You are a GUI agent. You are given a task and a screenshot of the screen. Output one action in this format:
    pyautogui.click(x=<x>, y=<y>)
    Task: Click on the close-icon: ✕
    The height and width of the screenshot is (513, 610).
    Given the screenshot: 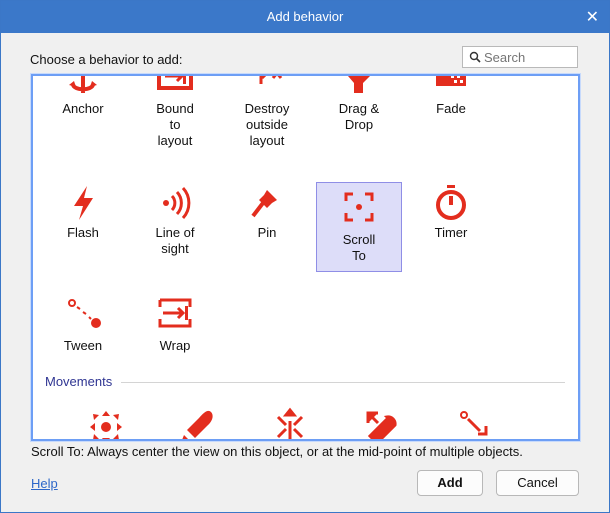 What is the action you would take?
    pyautogui.click(x=592, y=17)
    